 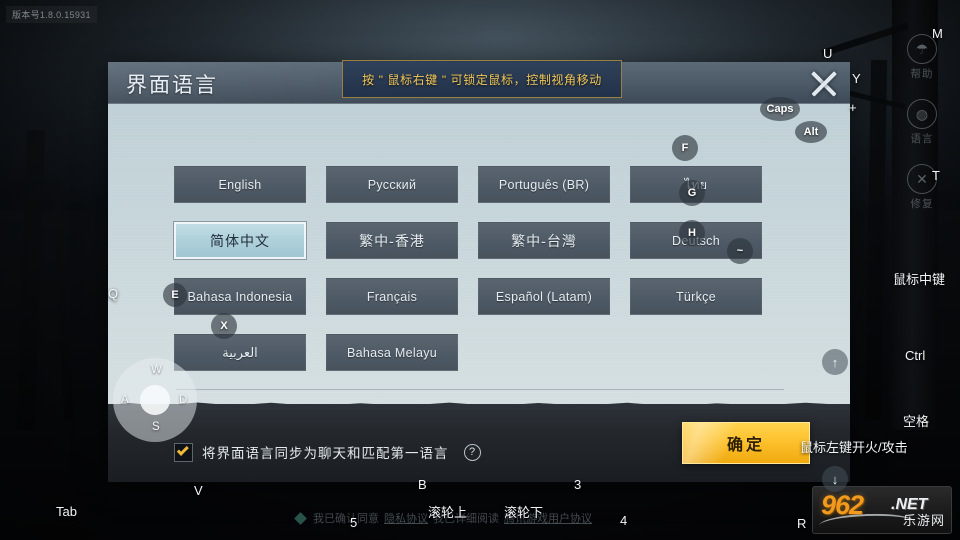 I want to click on language-option-button: English, so click(x=240, y=184).